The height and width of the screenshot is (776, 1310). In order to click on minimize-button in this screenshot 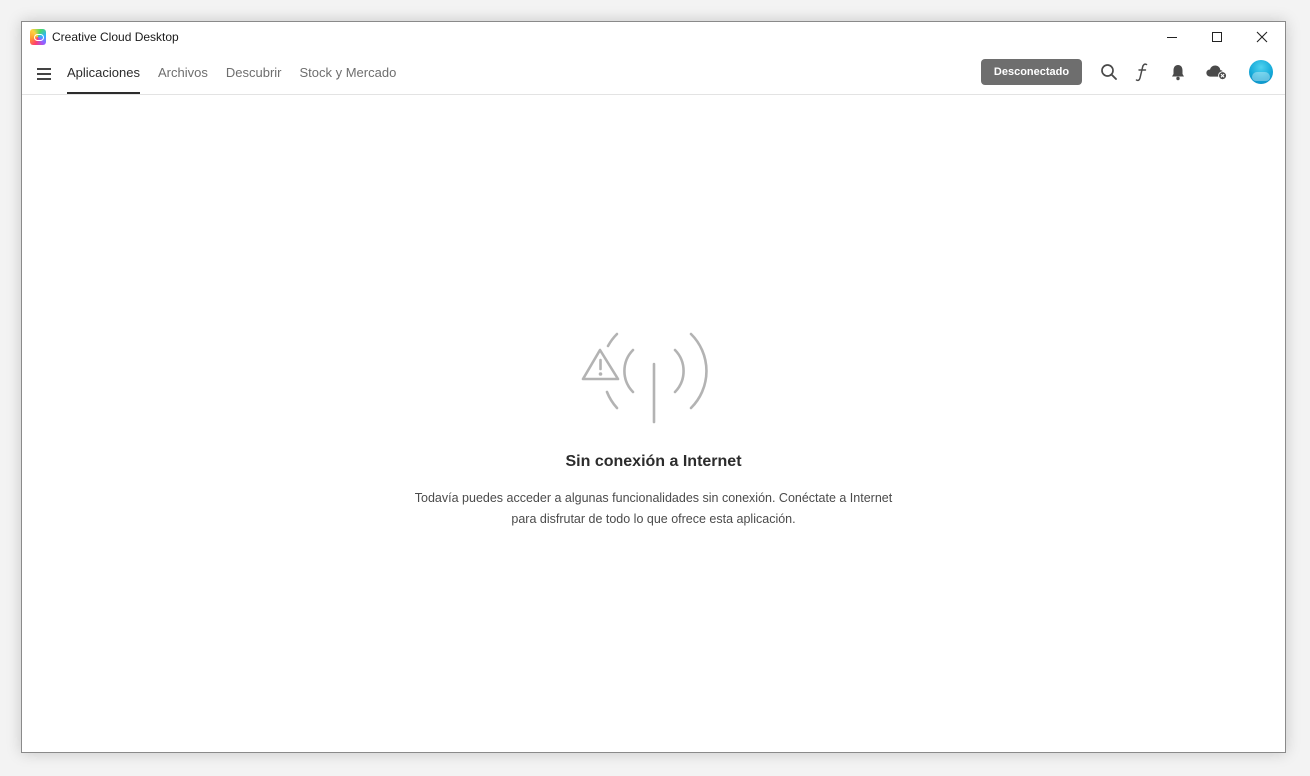, I will do `click(1172, 37)`.